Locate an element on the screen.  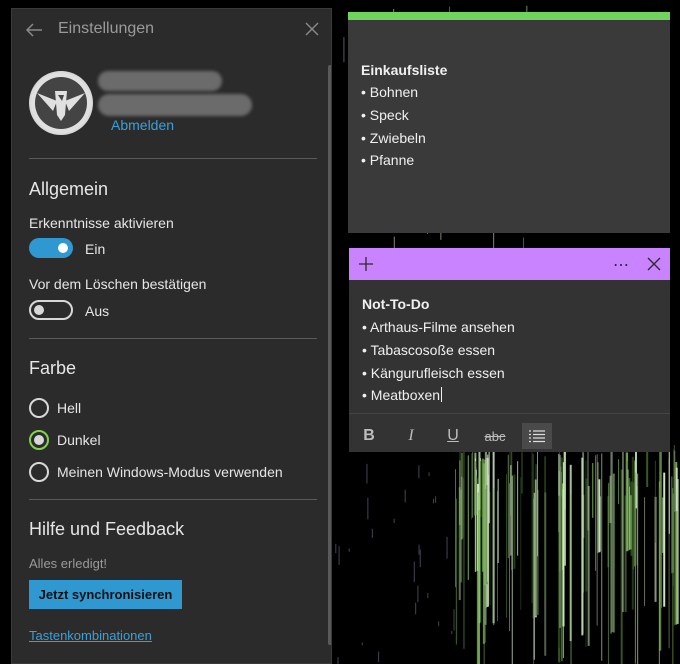
close-icon is located at coordinates (312, 29).